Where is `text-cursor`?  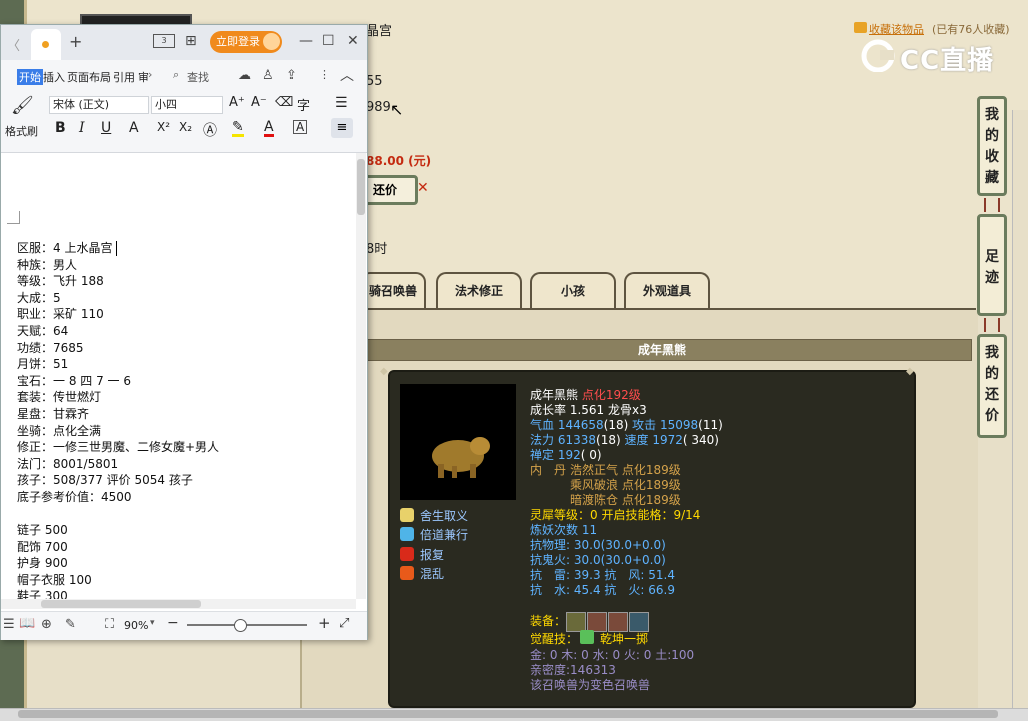 text-cursor is located at coordinates (116, 248).